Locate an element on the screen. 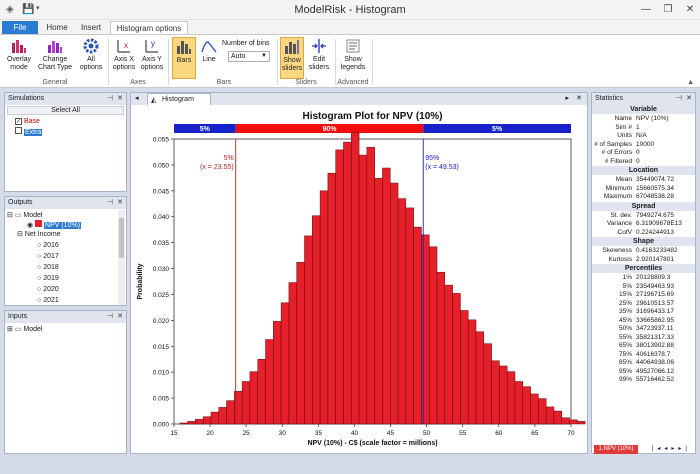 The image size is (700, 474). tree-node-year: ○ 2016 is located at coordinates (48, 245).